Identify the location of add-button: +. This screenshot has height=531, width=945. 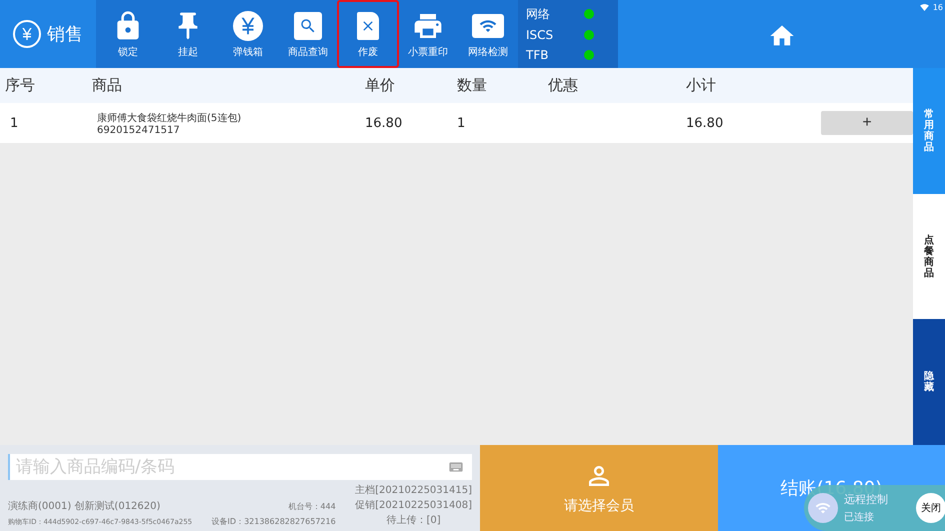
(867, 123).